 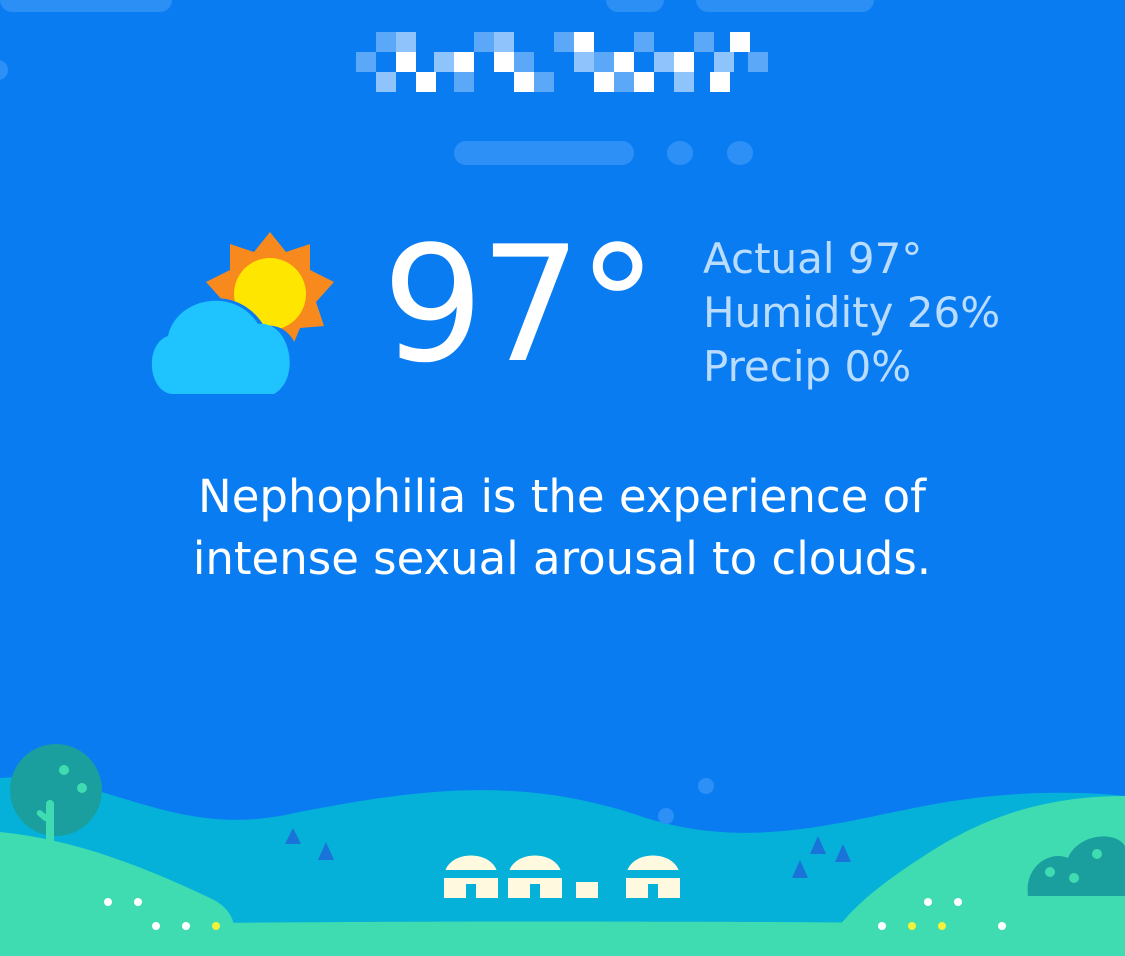 What do you see at coordinates (56, 790) in the screenshot?
I see `tree-crown` at bounding box center [56, 790].